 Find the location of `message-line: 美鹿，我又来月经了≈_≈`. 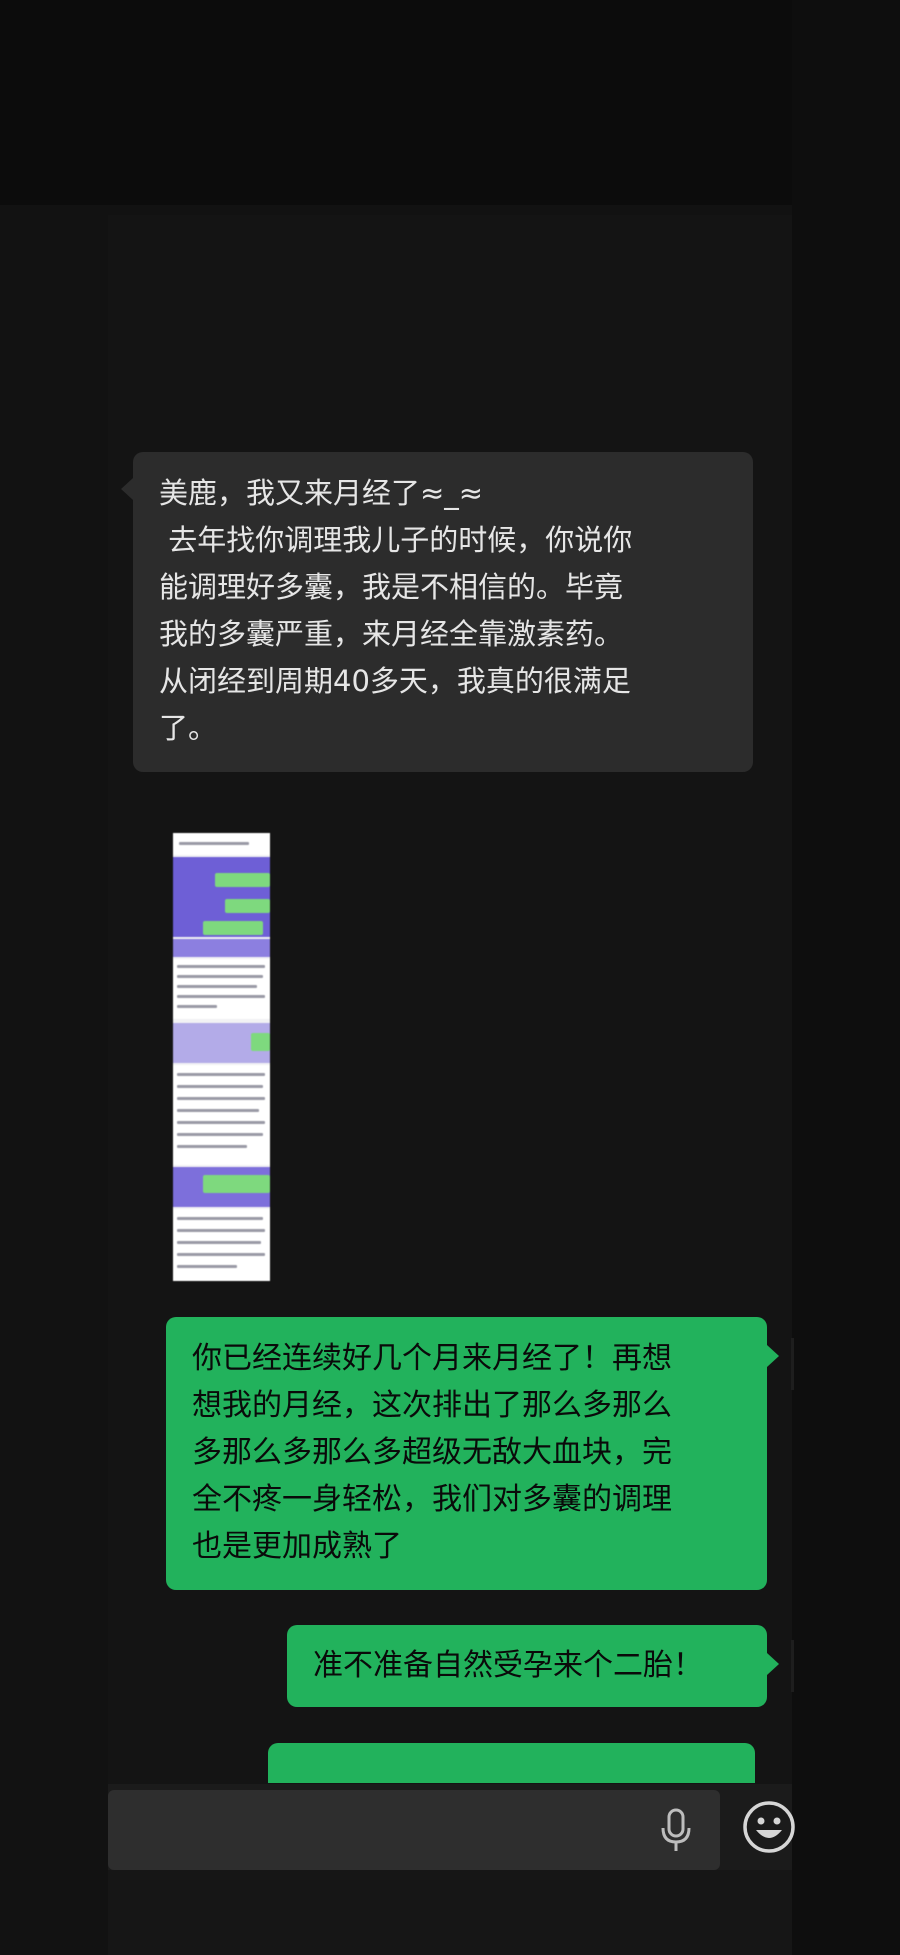

message-line: 美鹿，我又来月经了≈_≈ is located at coordinates (321, 493).